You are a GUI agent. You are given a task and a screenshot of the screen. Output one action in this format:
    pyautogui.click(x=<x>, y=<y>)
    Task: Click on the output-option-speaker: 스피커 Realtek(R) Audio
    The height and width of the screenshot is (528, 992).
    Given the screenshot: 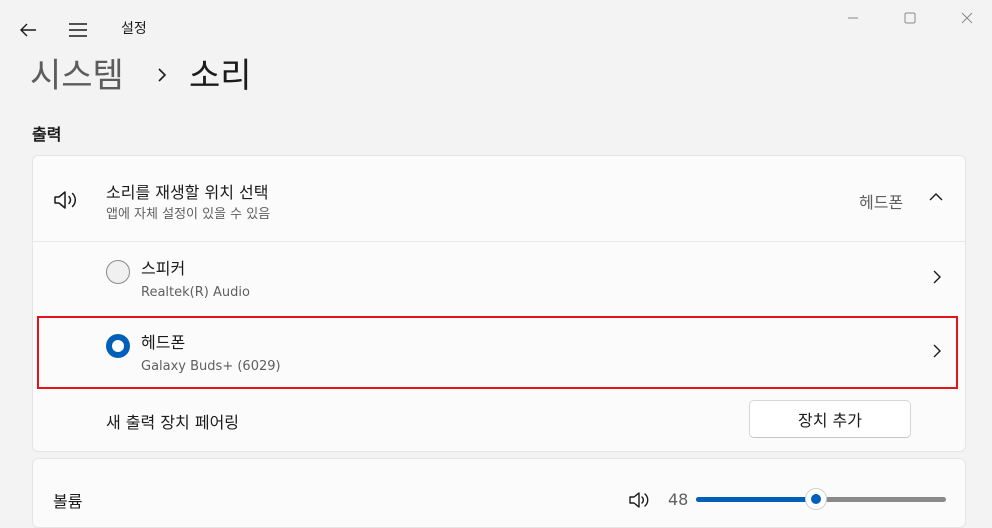 What is the action you would take?
    pyautogui.click(x=499, y=279)
    